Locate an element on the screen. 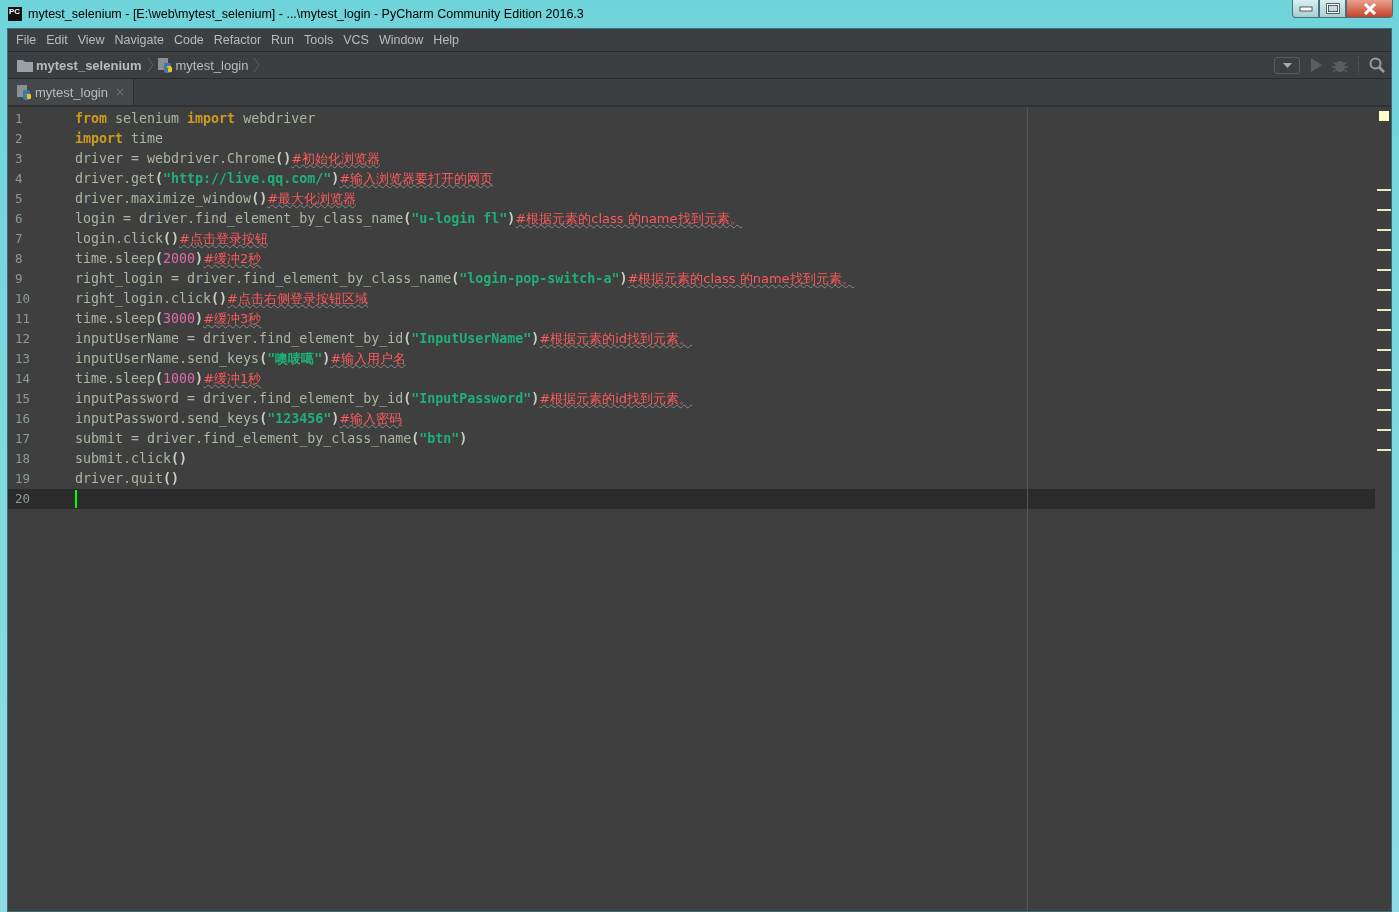 Image resolution: width=1399 pixels, height=912 pixels. line-number: 17 is located at coordinates (23, 438).